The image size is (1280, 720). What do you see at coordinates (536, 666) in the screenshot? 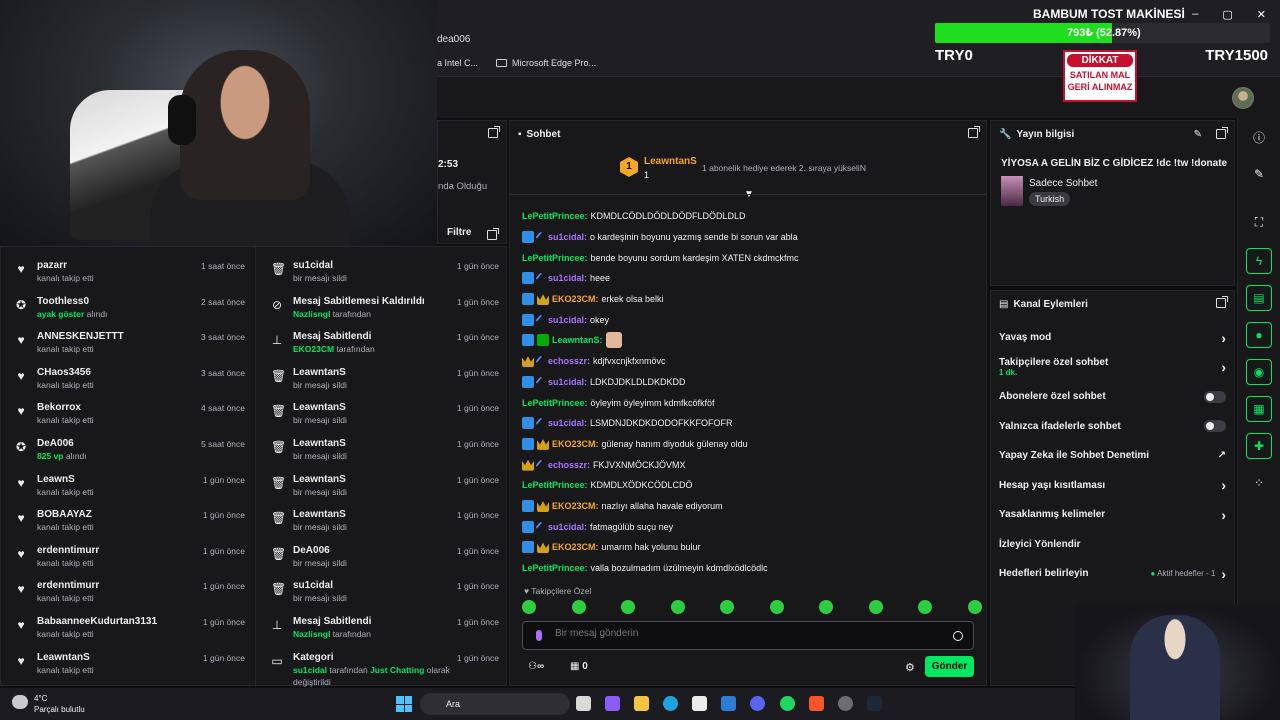
I see `channel-points: ⚇∞` at bounding box center [536, 666].